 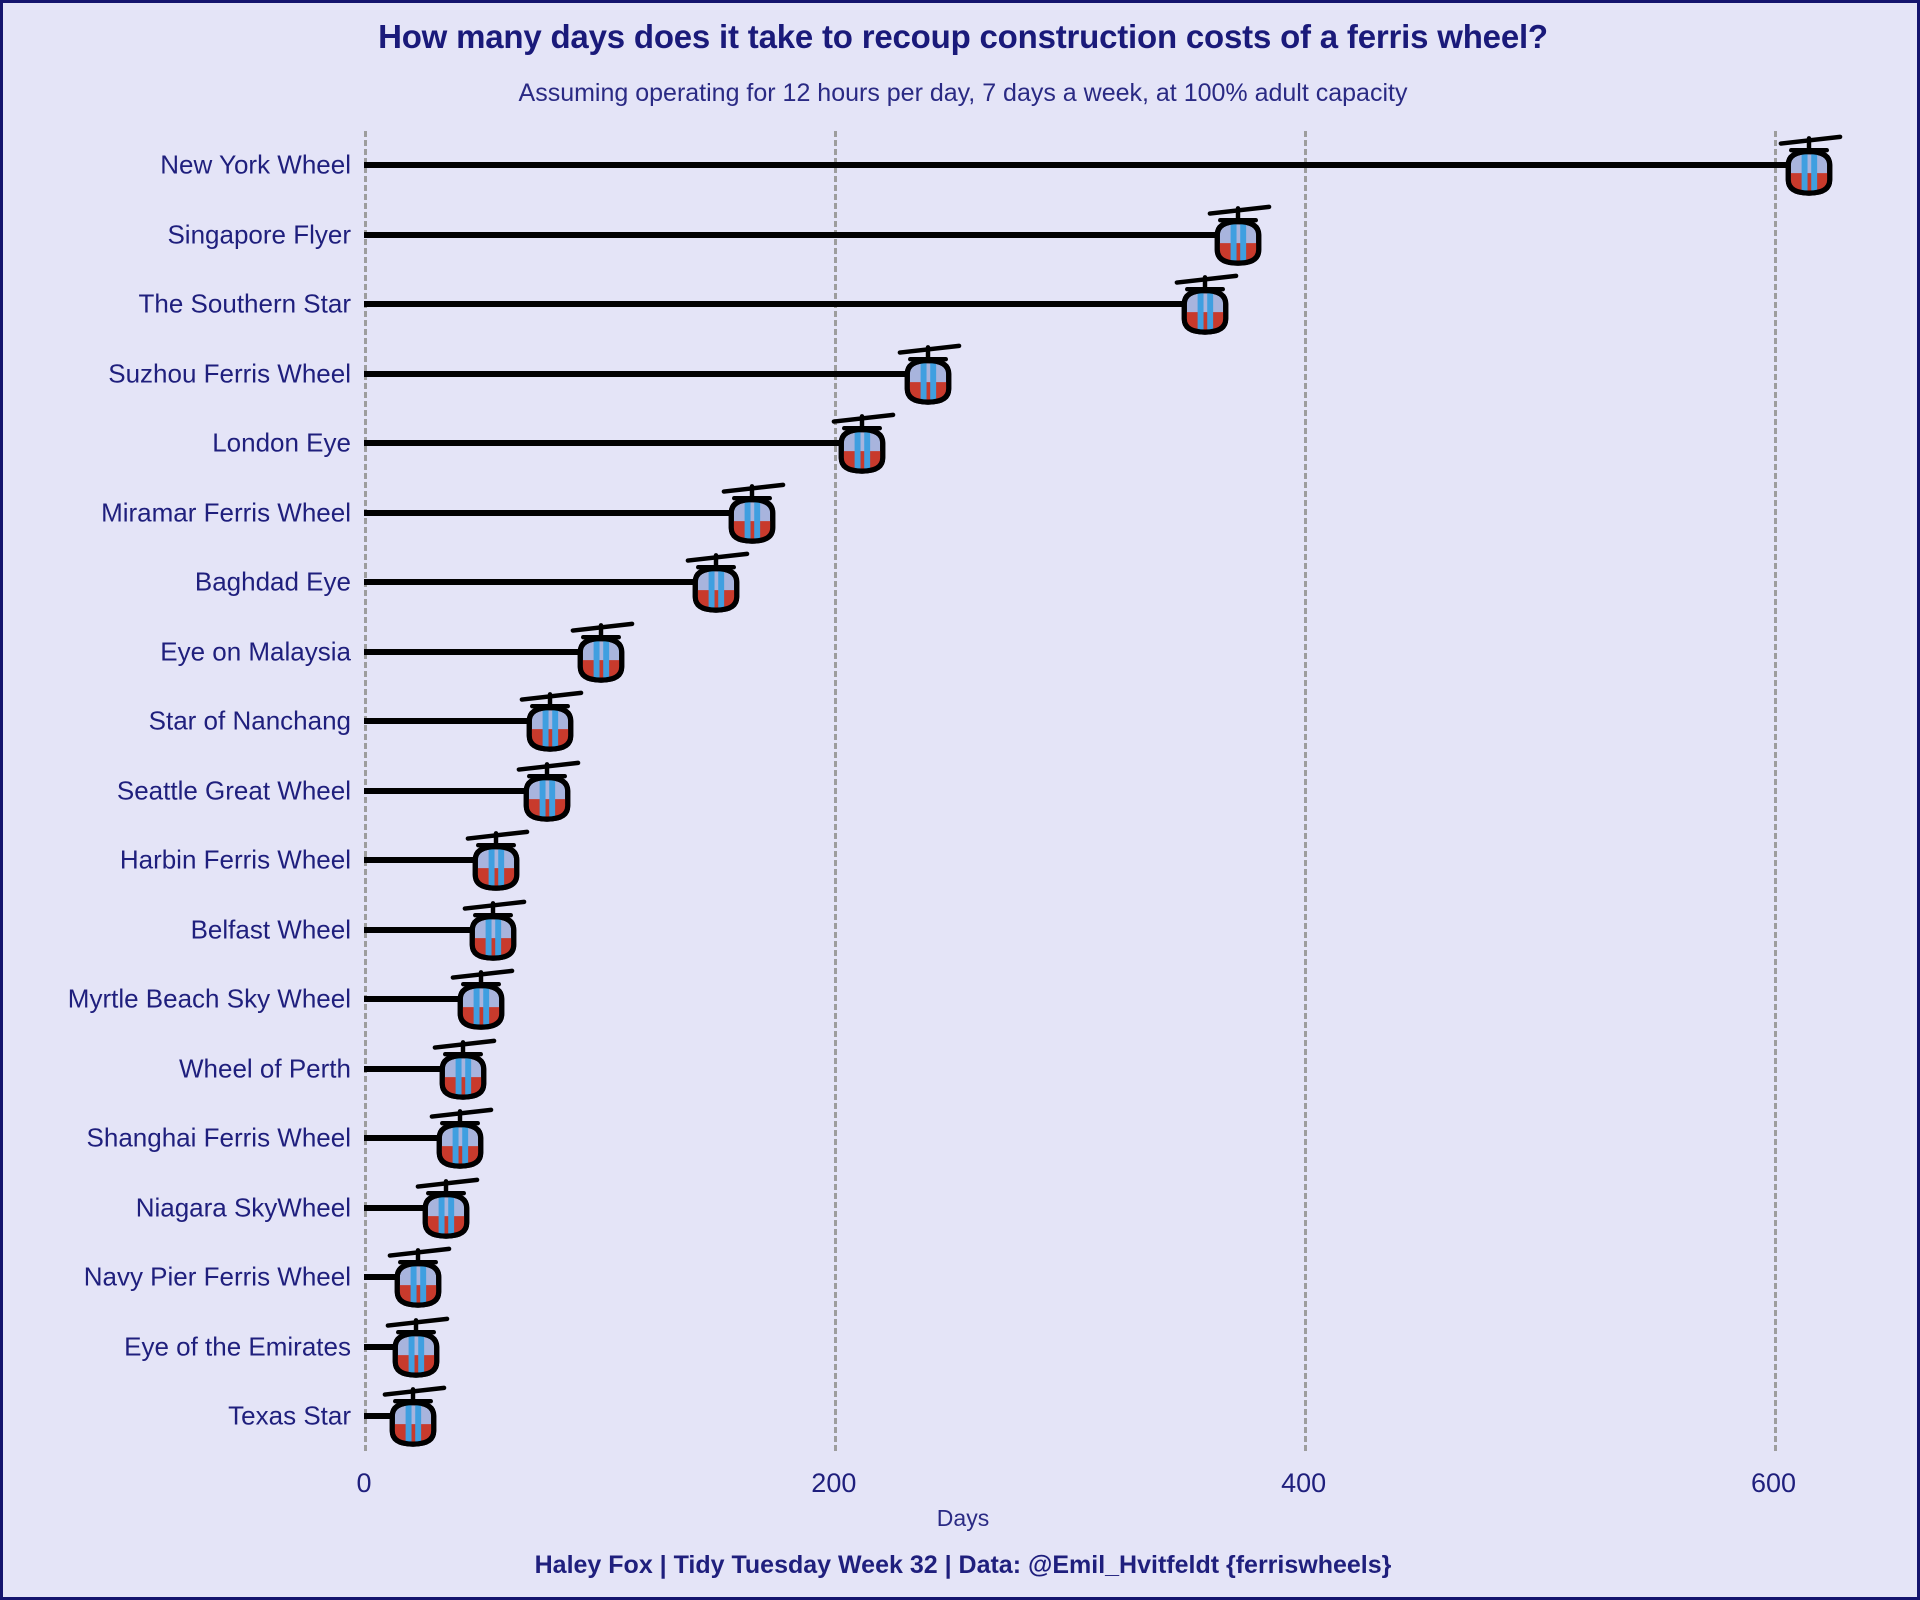 I want to click on y-tick-label: Singapore Flyer, so click(x=259, y=234).